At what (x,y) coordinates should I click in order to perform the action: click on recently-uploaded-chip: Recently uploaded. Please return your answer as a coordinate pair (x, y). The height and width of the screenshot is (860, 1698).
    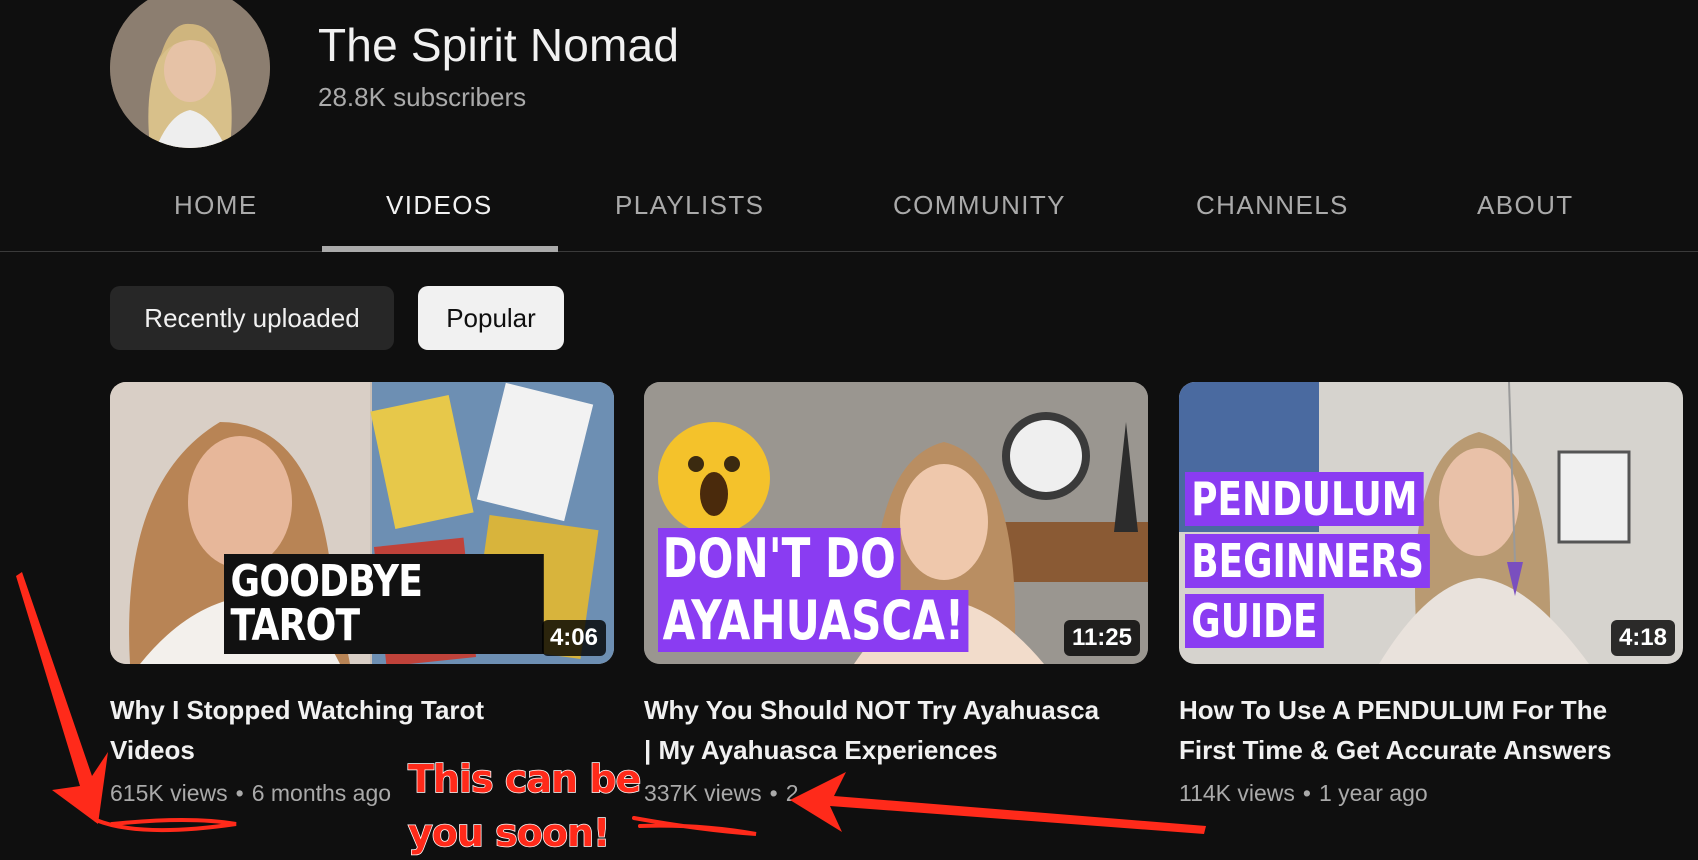
    Looking at the image, I should click on (252, 318).